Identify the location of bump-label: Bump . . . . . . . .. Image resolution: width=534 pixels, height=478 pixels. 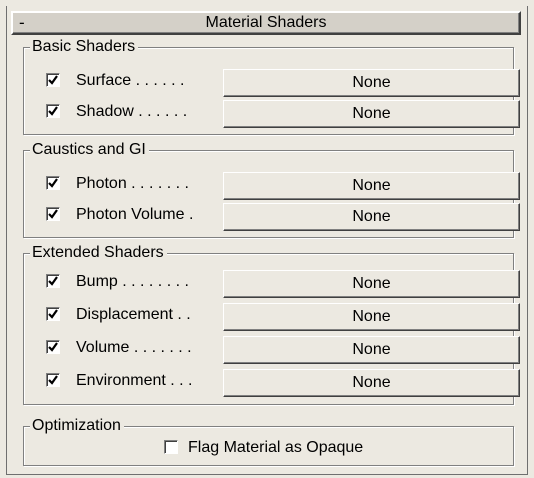
(132, 281).